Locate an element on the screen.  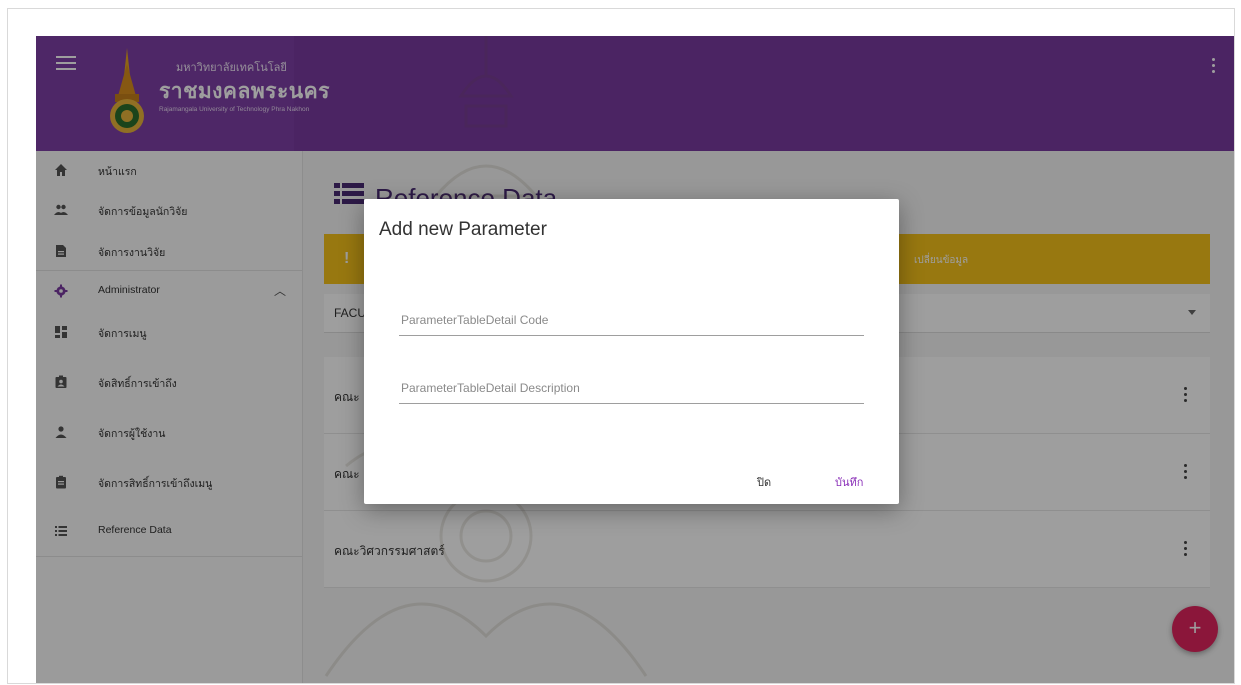
close-button: ปิด is located at coordinates (764, 482).